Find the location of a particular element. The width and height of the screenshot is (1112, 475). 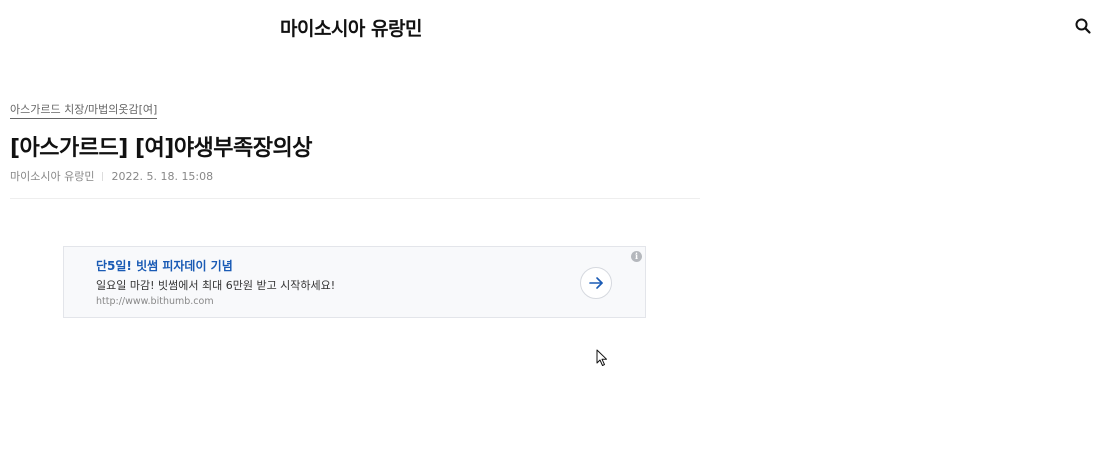

ad-description: 일요일 마감! 빗썸에서 최대 6만원 받고 시작하세요! is located at coordinates (216, 285).